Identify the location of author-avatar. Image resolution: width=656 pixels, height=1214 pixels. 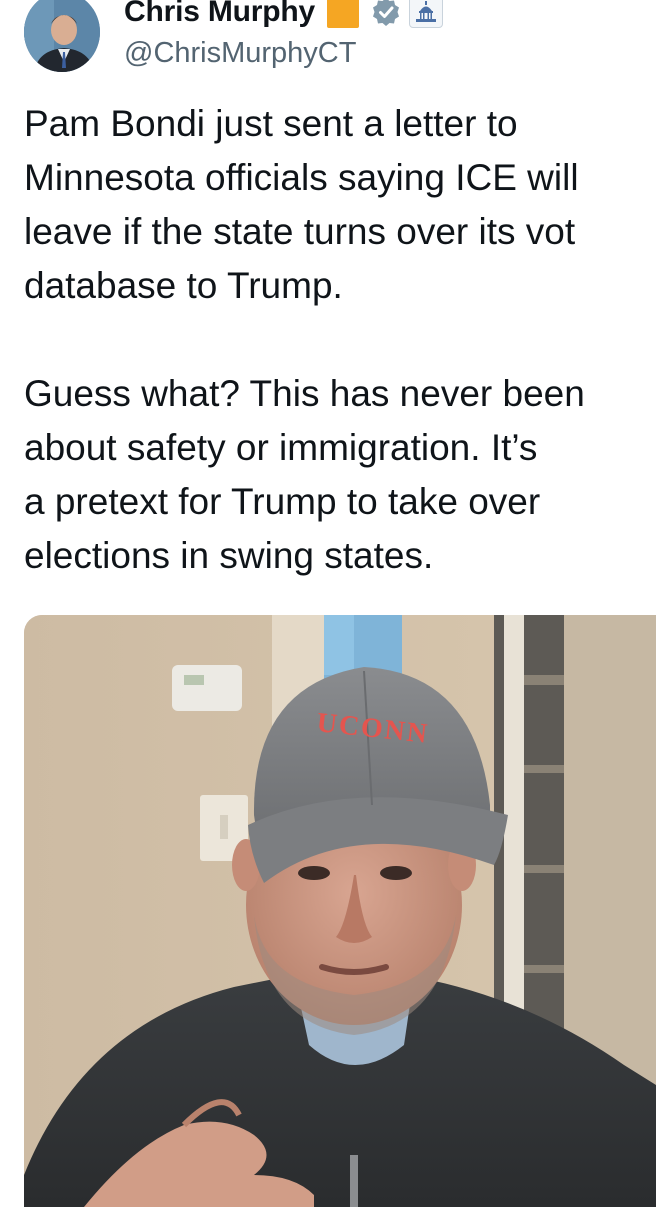
(62, 36).